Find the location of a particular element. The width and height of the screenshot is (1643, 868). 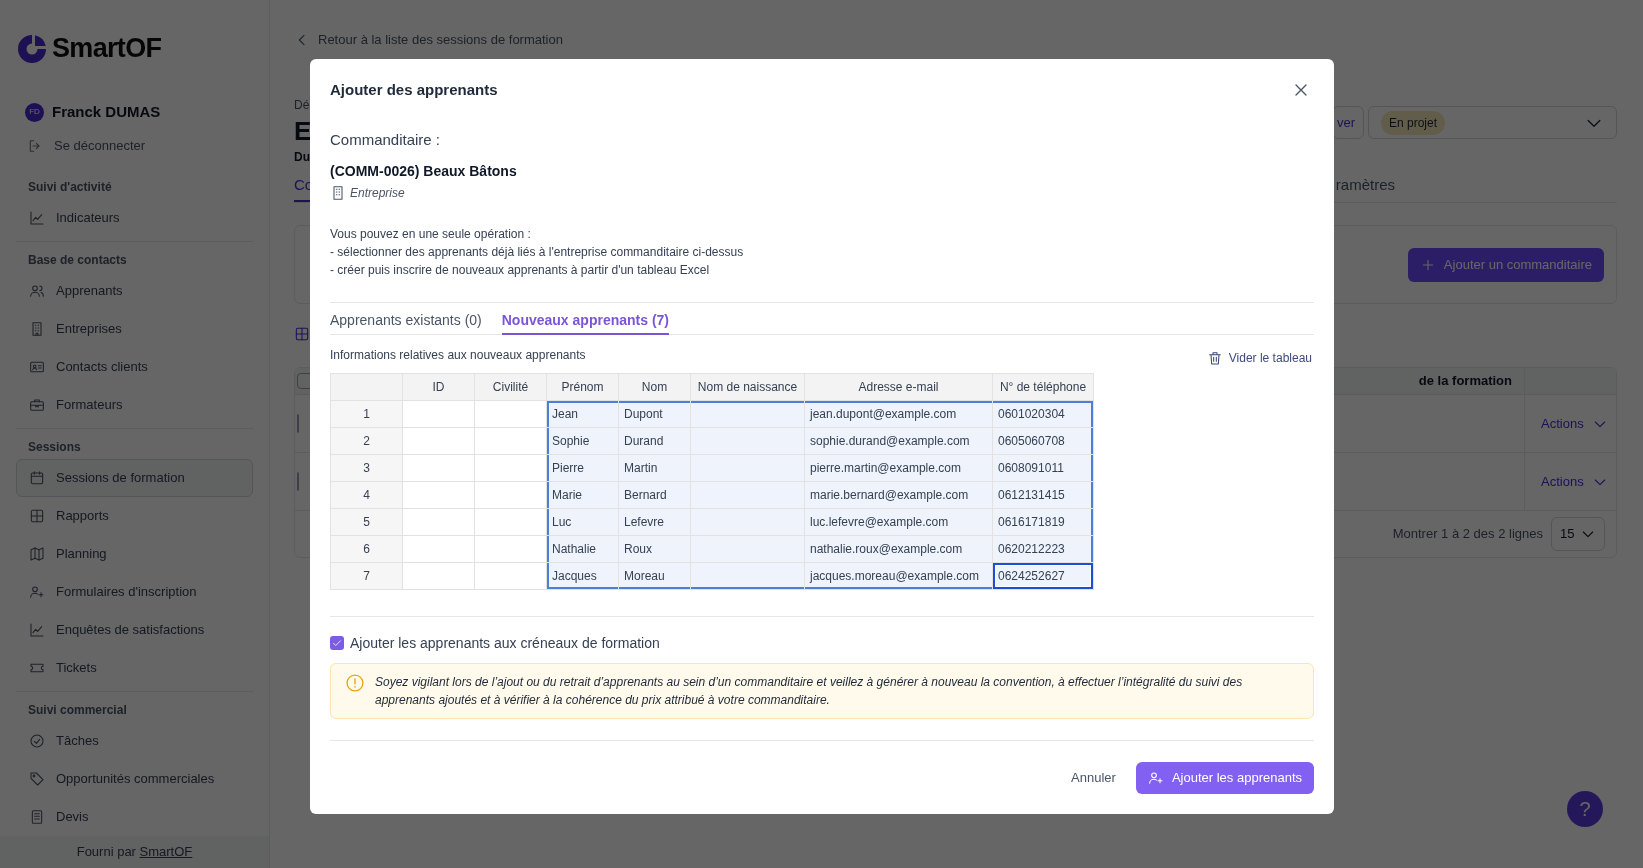

page-subtitle: Du is located at coordinates (302, 157).